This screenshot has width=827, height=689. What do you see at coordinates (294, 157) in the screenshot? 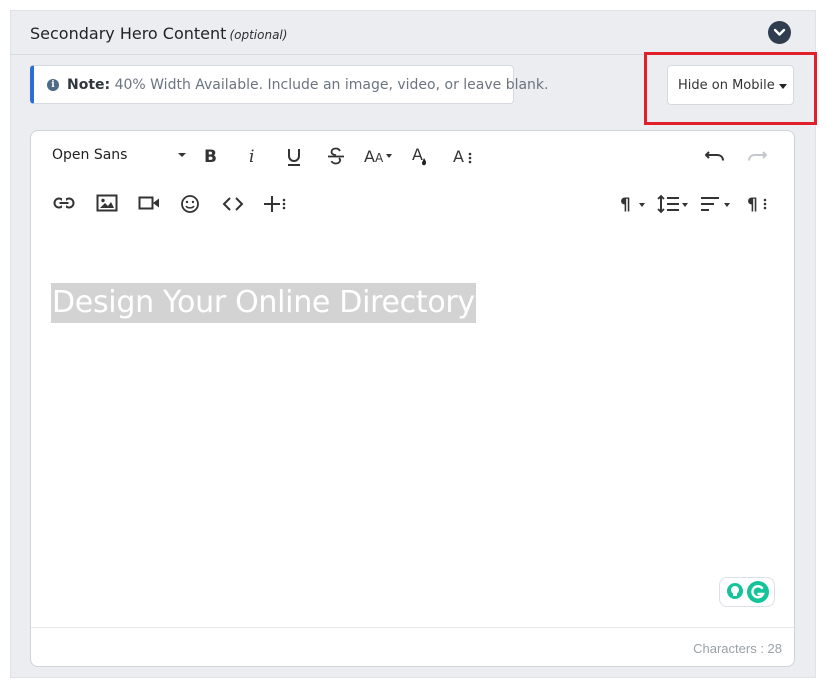
I see `underline-icon` at bounding box center [294, 157].